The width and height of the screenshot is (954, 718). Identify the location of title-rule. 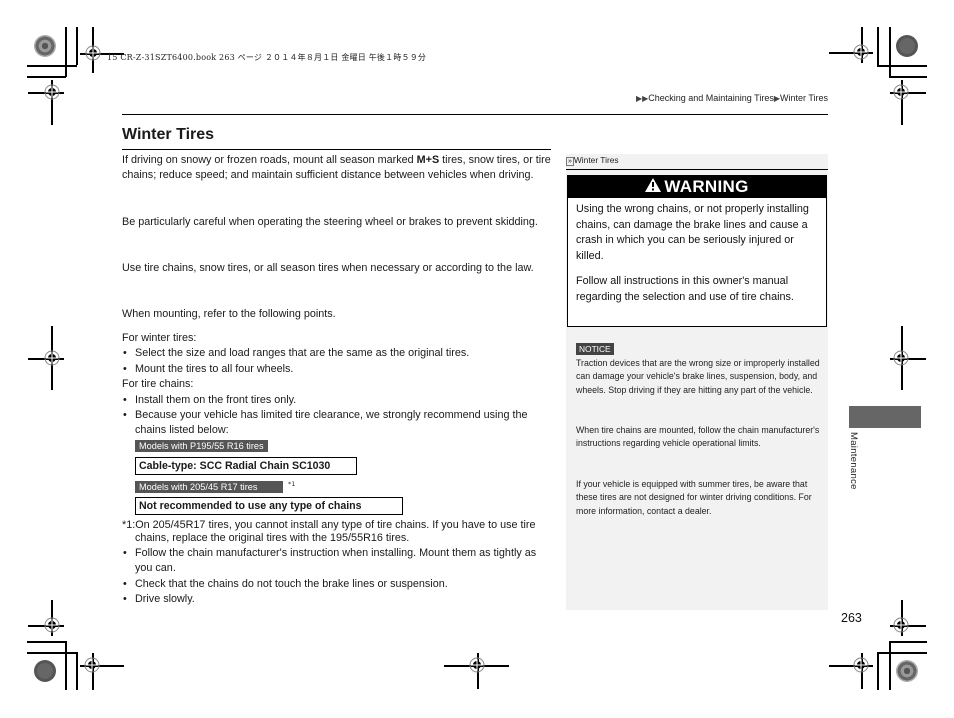
(336, 149).